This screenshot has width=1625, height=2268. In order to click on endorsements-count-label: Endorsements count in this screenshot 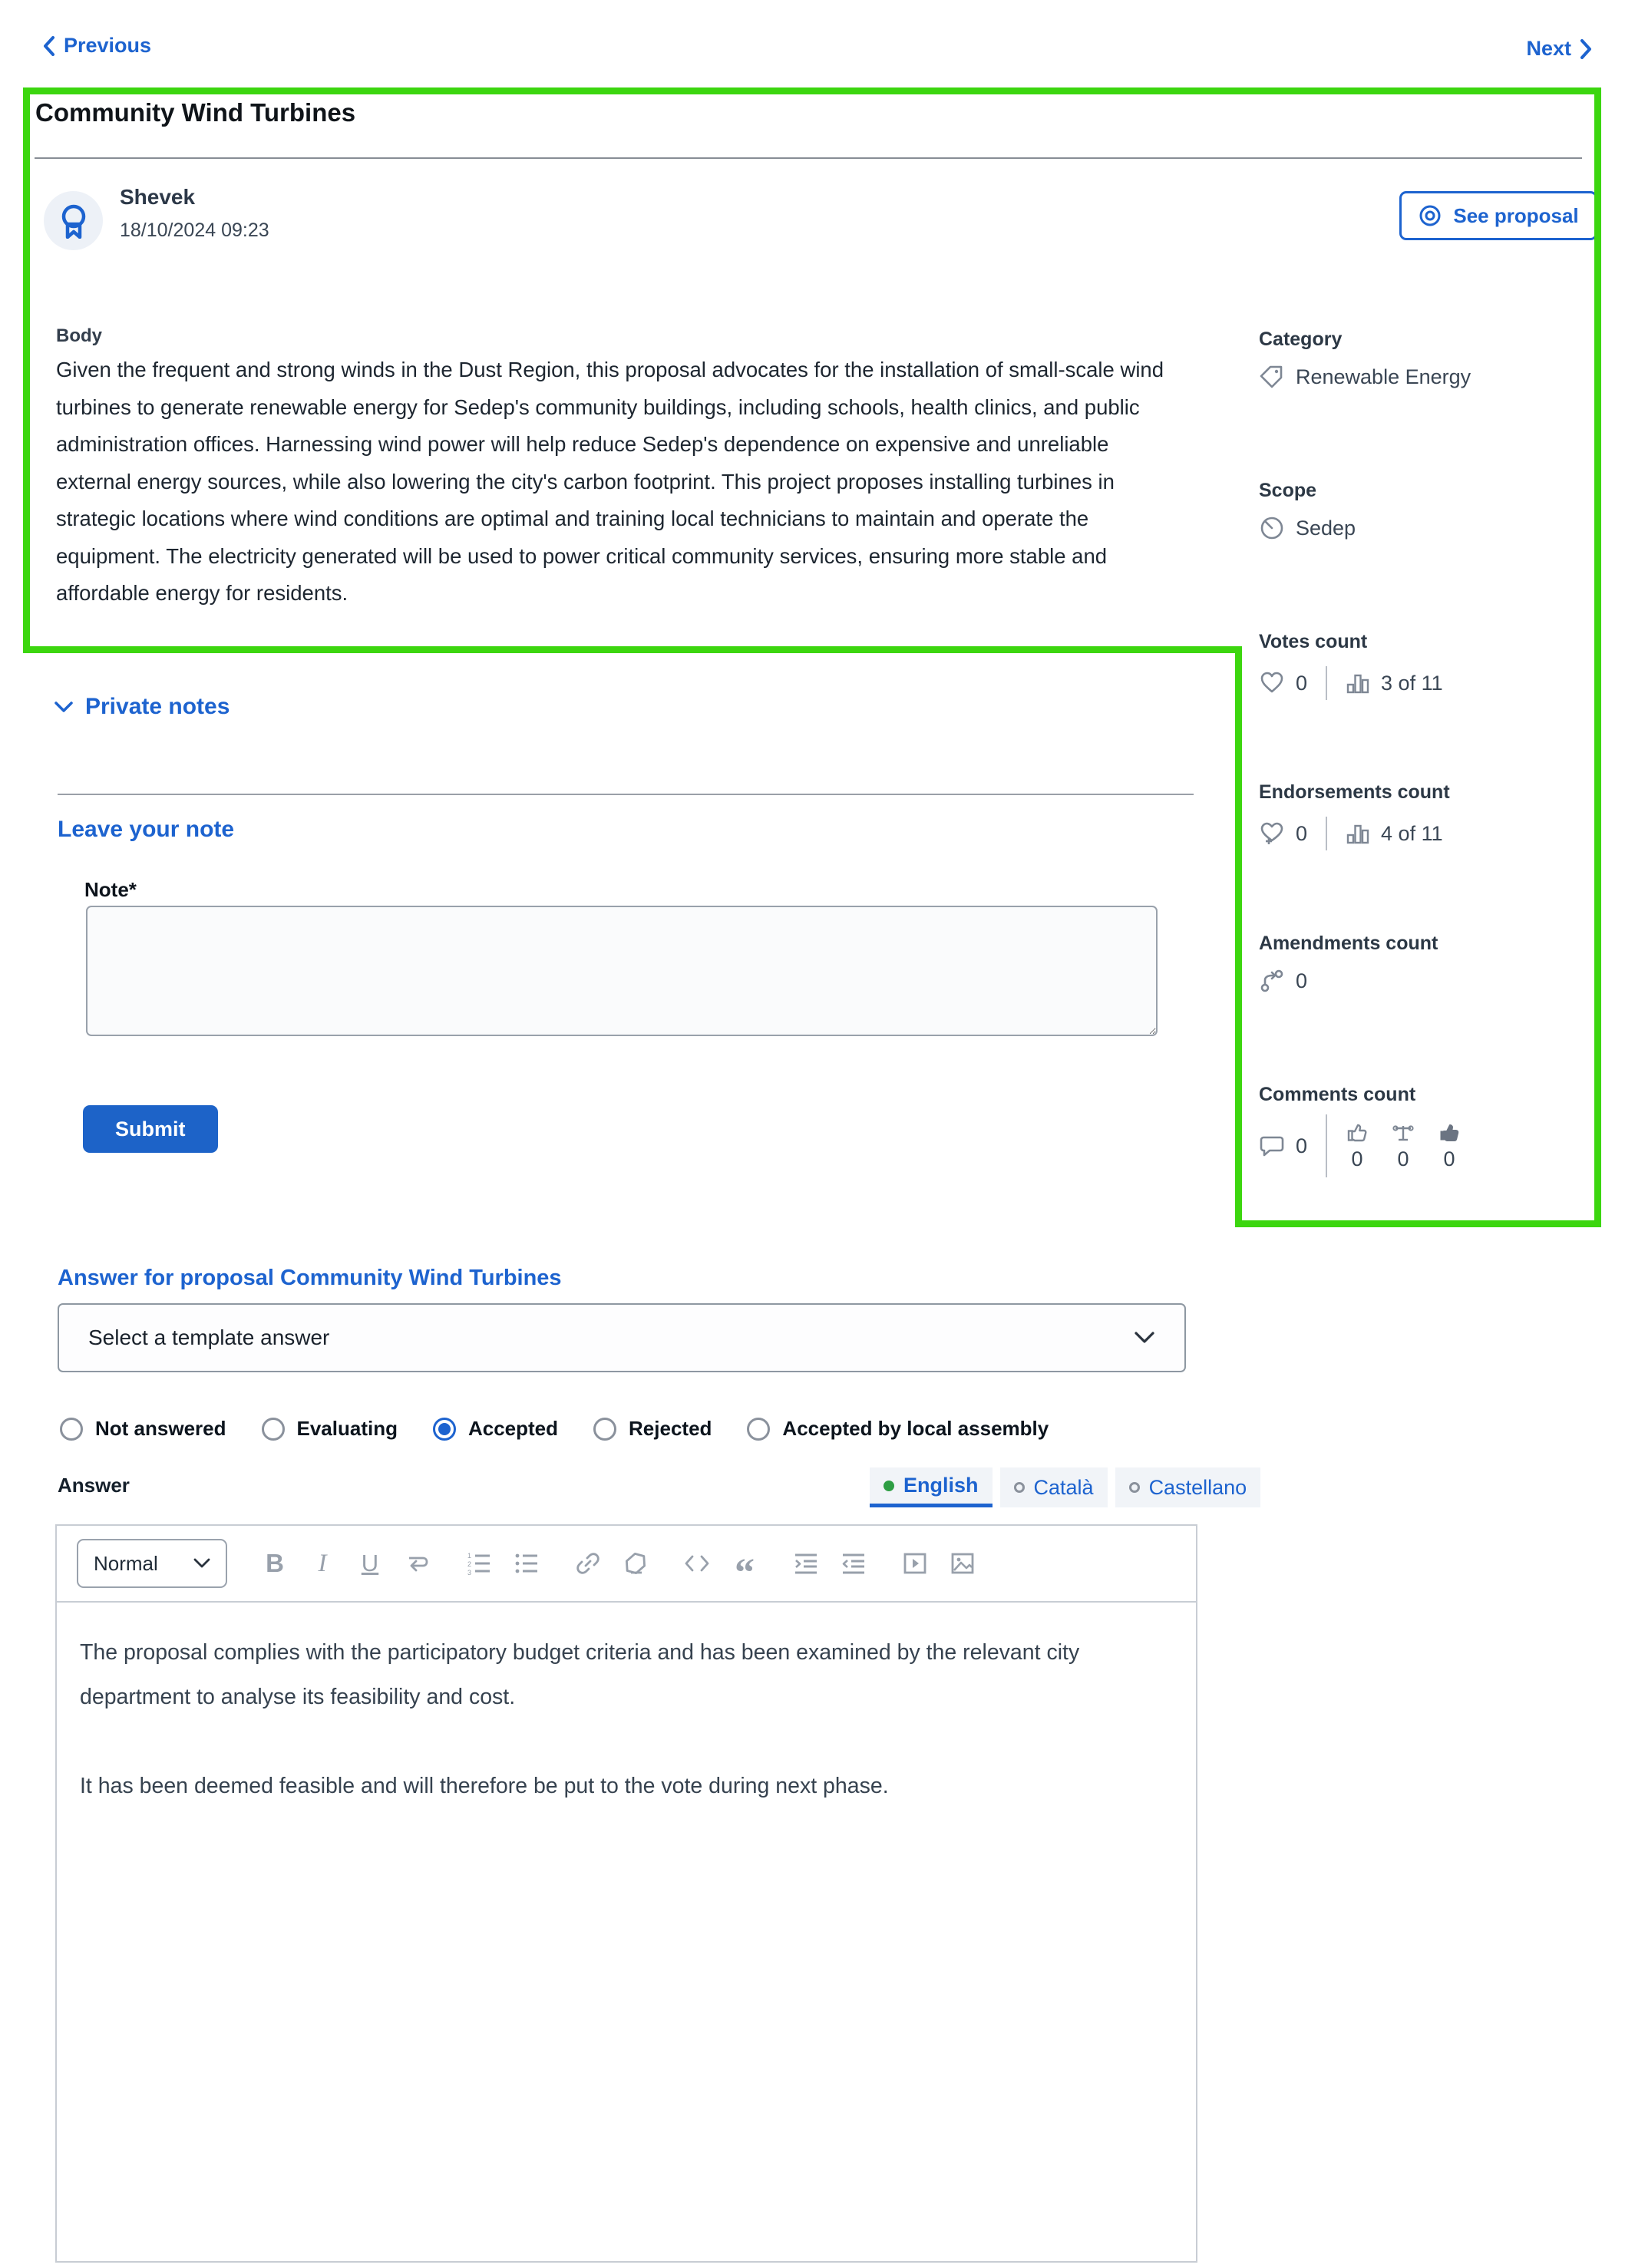, I will do `click(1354, 792)`.